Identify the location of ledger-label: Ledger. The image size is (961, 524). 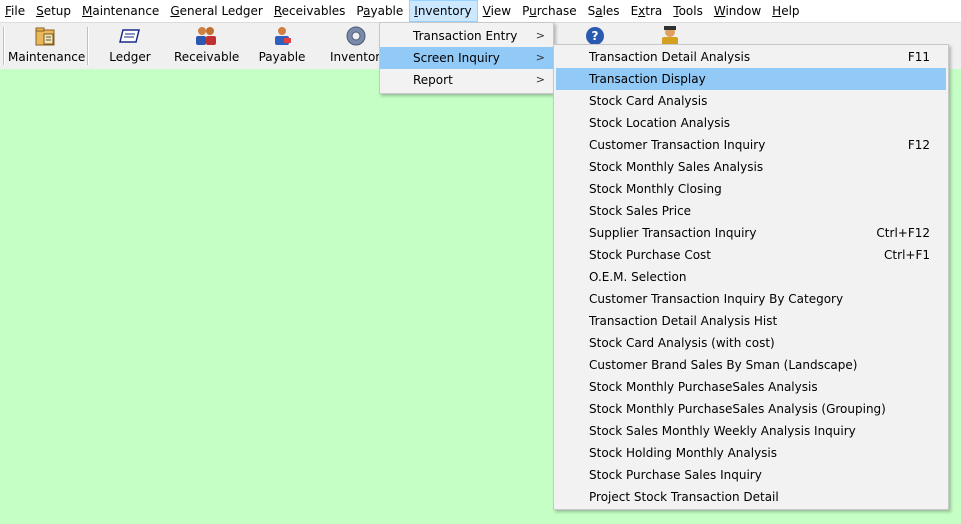
(130, 57).